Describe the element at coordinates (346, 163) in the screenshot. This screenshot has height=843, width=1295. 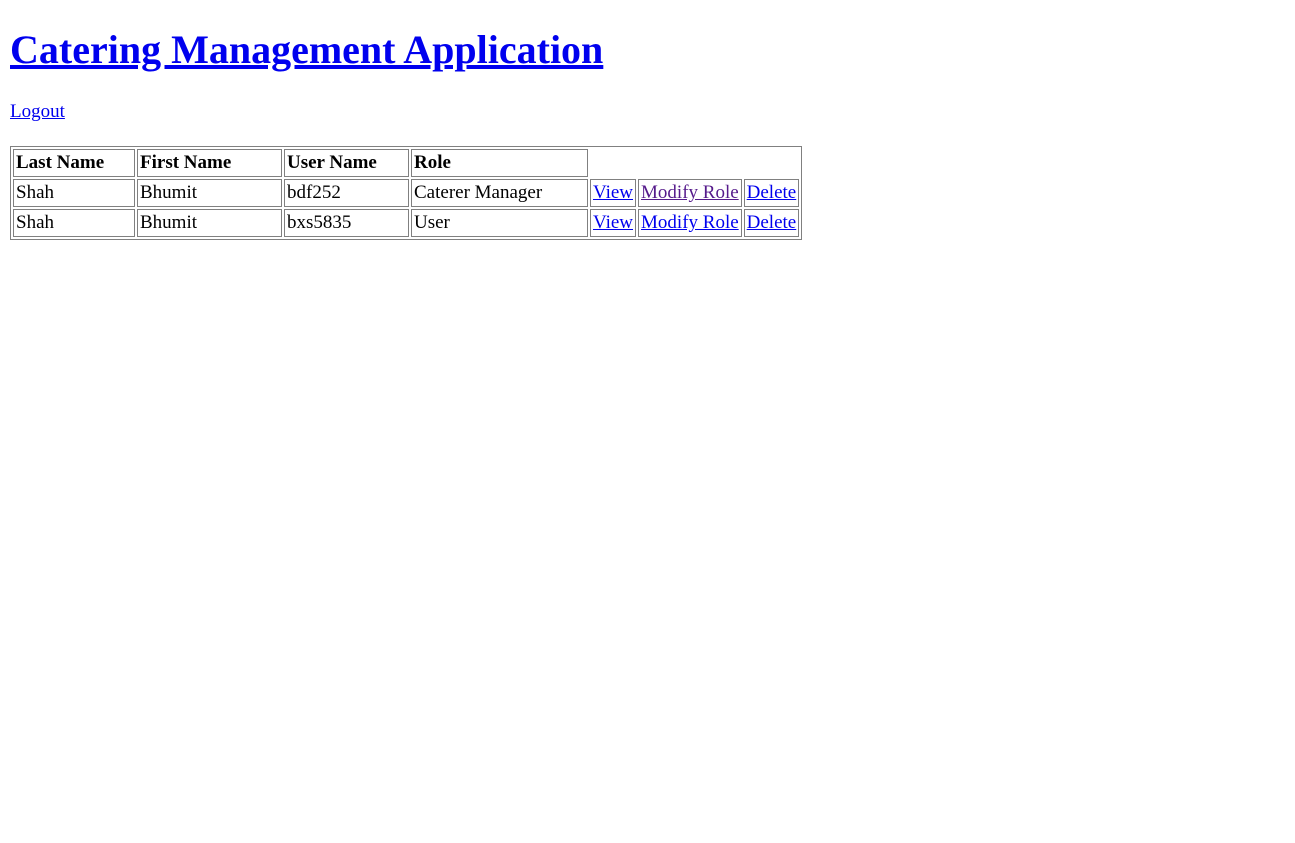
I see `column-header-user-name: User Name` at that location.